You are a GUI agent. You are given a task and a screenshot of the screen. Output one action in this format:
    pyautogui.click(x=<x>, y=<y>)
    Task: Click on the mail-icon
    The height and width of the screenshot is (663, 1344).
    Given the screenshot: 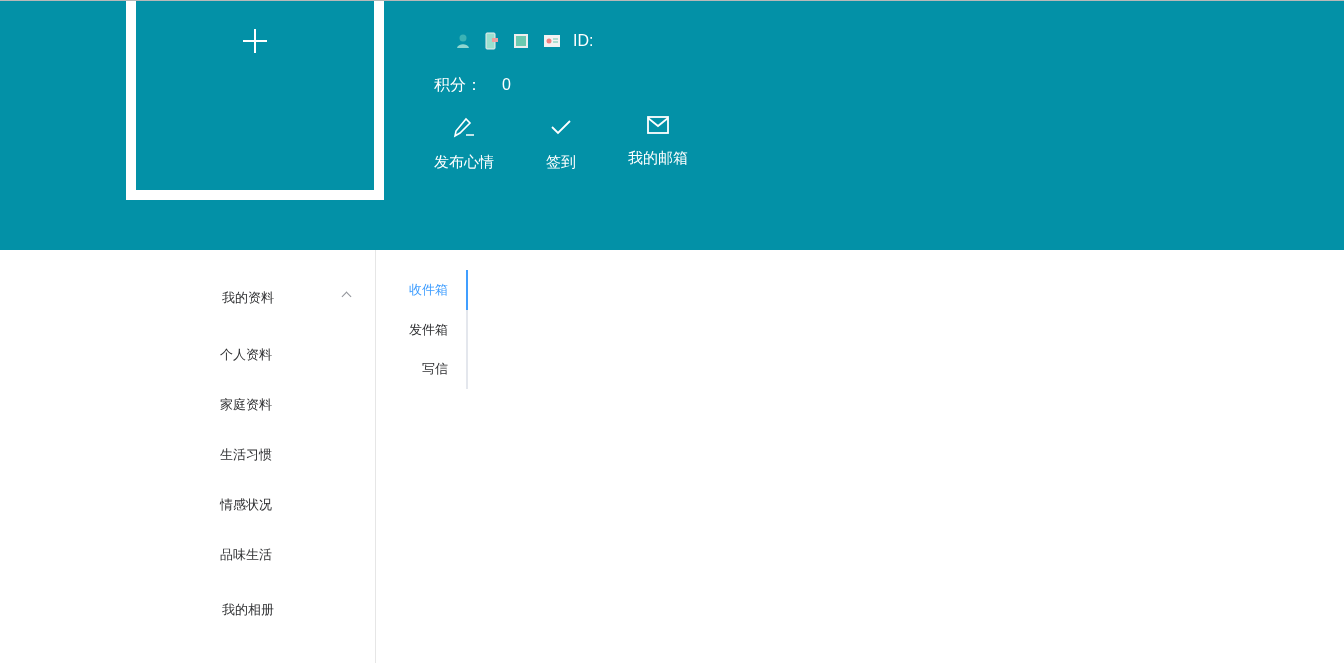 What is the action you would take?
    pyautogui.click(x=658, y=125)
    